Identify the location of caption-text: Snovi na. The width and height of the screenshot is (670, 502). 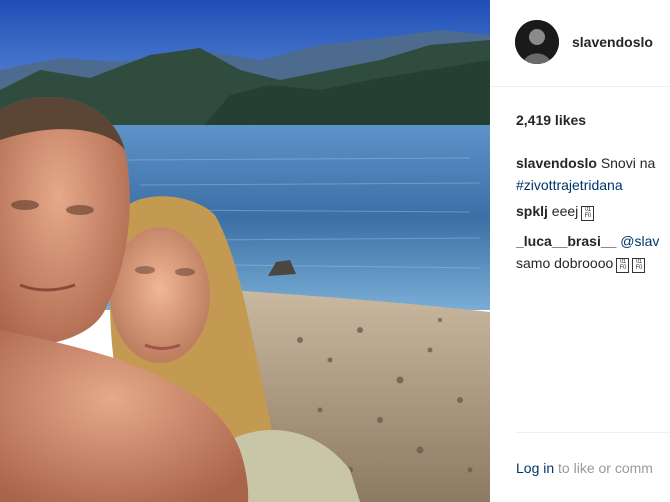
(628, 163).